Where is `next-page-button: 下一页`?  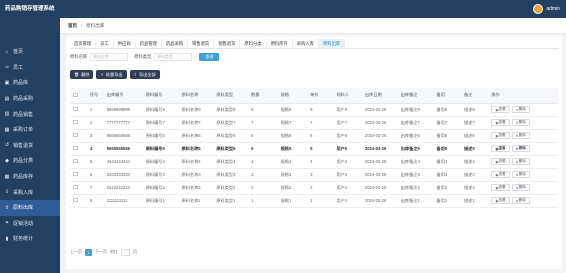
next-page-button: 下一页 is located at coordinates (101, 252).